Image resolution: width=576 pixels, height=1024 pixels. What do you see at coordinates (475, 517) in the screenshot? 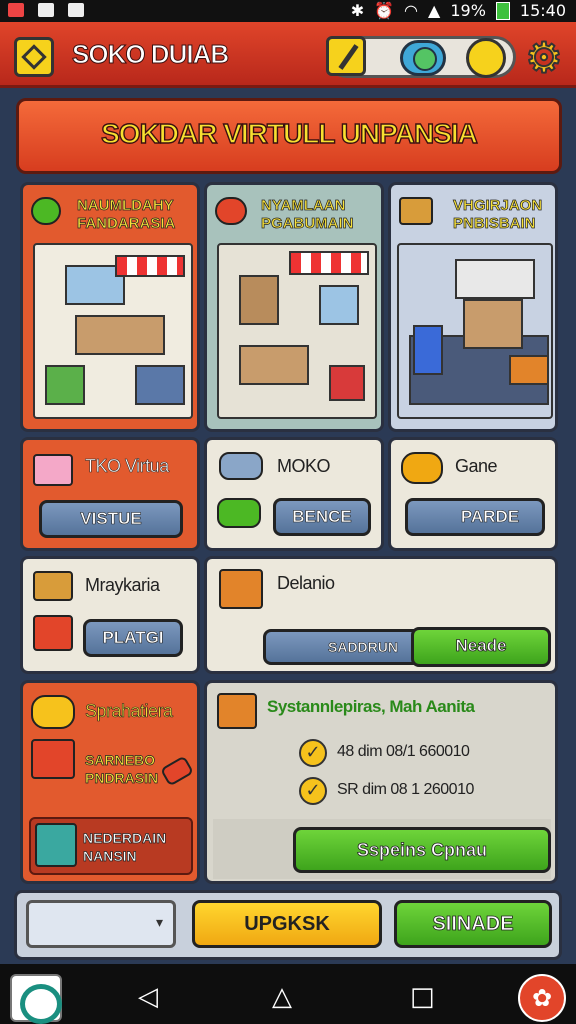
I see `parde-button: PARDE` at bounding box center [475, 517].